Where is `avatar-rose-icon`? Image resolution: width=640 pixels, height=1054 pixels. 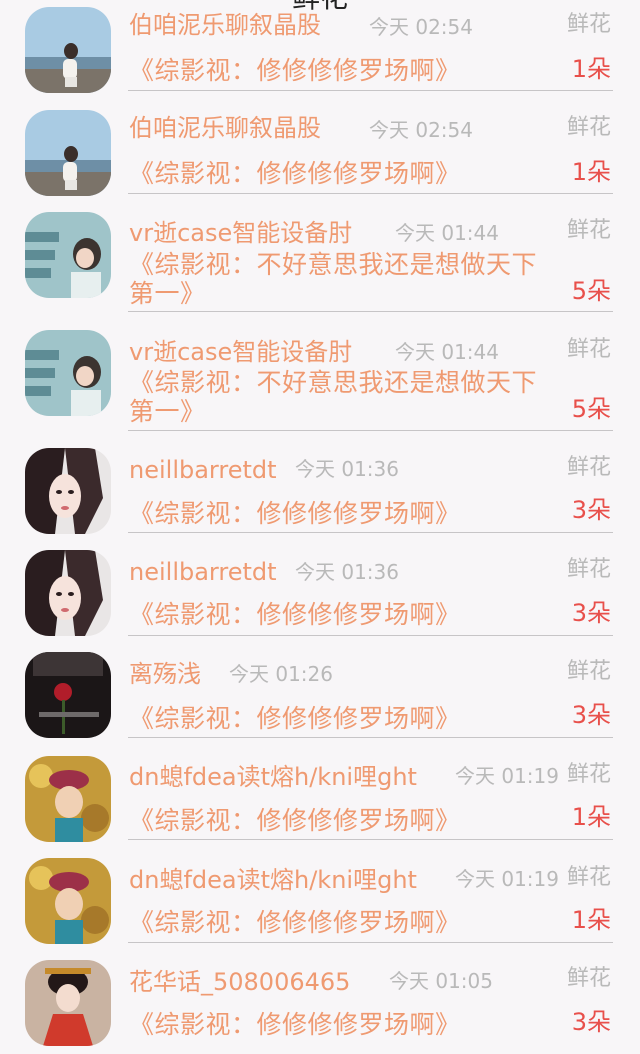
avatar-rose-icon is located at coordinates (68, 695).